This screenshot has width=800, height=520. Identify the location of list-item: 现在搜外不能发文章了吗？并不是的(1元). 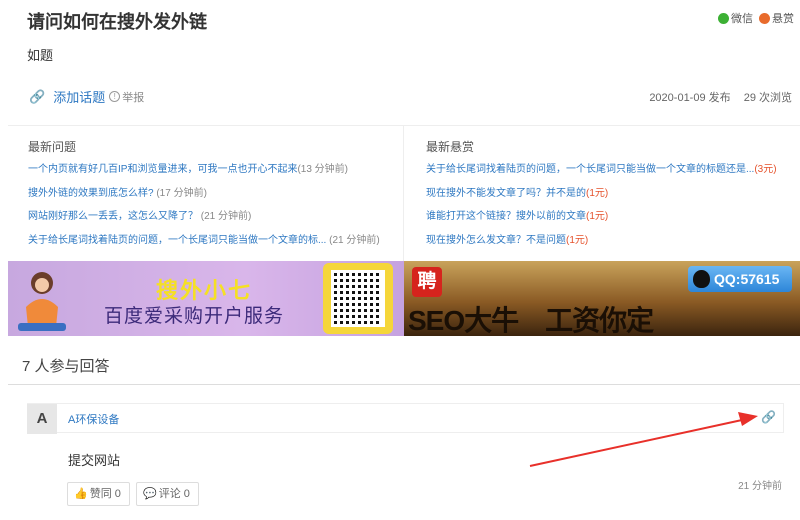
(611, 194).